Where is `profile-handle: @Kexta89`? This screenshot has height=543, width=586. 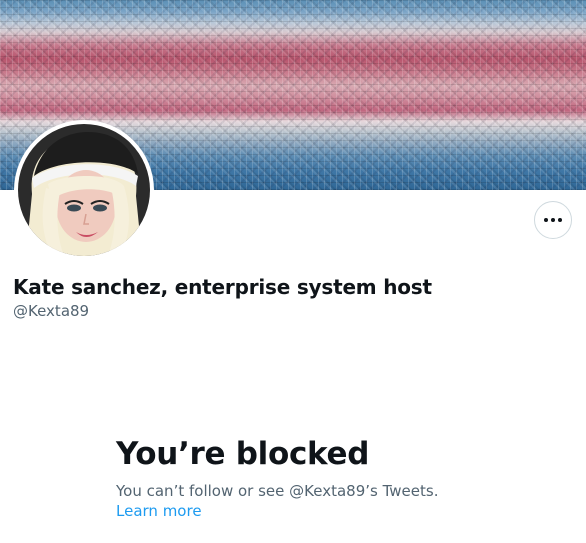
profile-handle: @Kexta89 is located at coordinates (51, 311).